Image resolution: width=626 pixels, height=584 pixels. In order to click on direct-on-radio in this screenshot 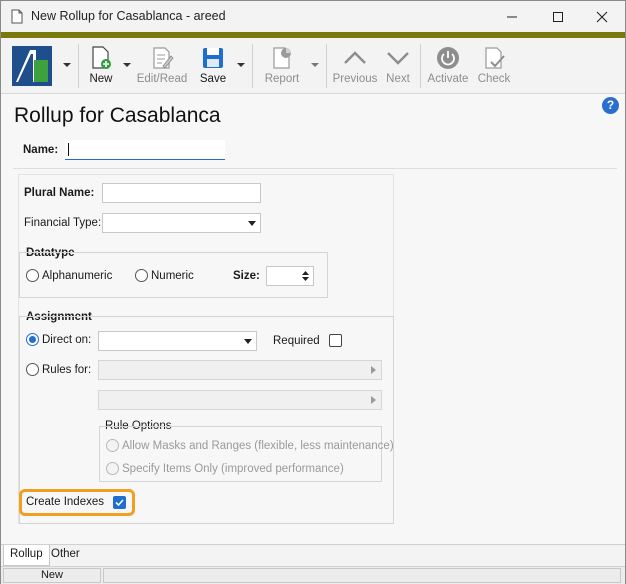, I will do `click(32, 339)`.